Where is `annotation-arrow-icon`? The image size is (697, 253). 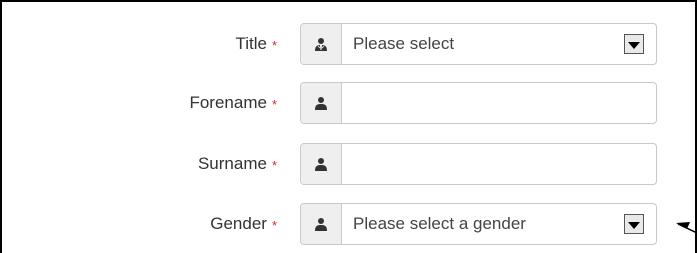
annotation-arrow-icon is located at coordinates (686, 228).